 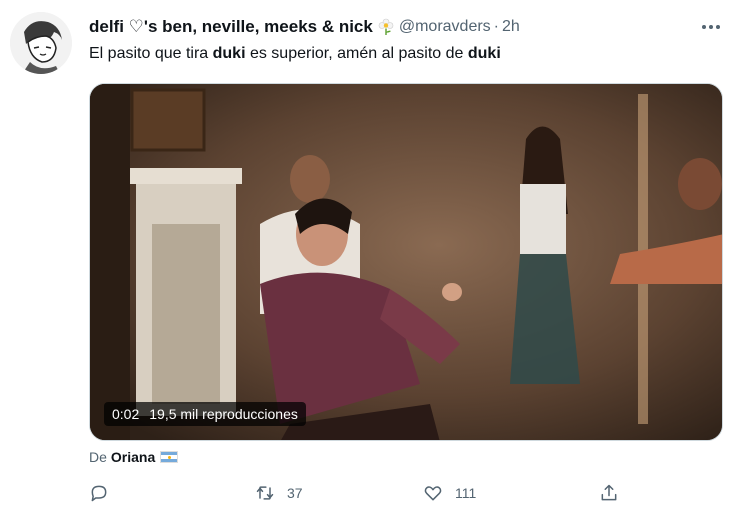 I want to click on video-views: 19,5 mil reproducciones, so click(x=223, y=414).